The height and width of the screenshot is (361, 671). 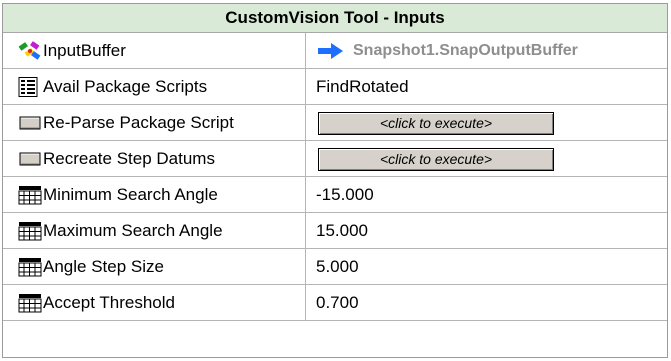 I want to click on max-angle-value: 15.000, so click(x=342, y=230).